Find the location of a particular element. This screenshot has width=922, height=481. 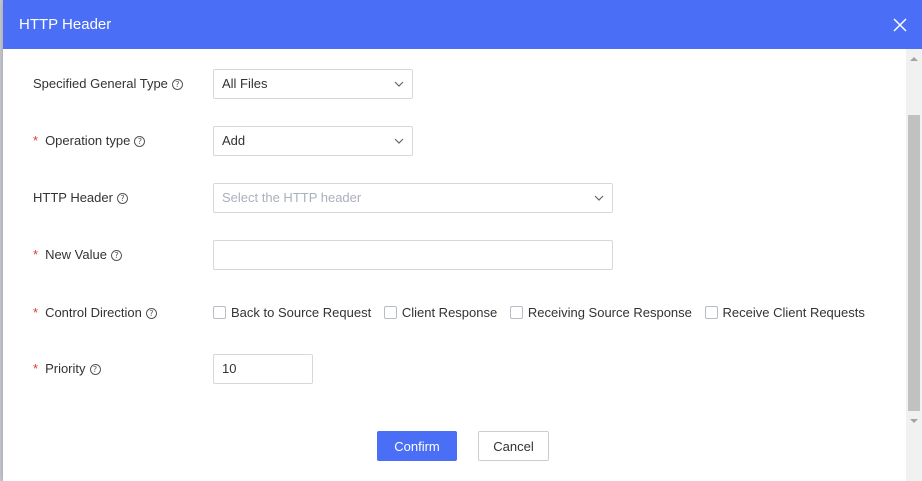

new-value-label: * New Value? is located at coordinates (77, 255).